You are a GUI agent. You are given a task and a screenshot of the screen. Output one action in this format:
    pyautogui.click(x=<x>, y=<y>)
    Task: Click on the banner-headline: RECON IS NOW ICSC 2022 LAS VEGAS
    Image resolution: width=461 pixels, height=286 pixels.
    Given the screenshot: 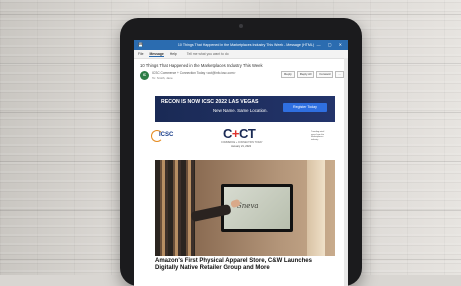 What is the action you would take?
    pyautogui.click(x=210, y=102)
    